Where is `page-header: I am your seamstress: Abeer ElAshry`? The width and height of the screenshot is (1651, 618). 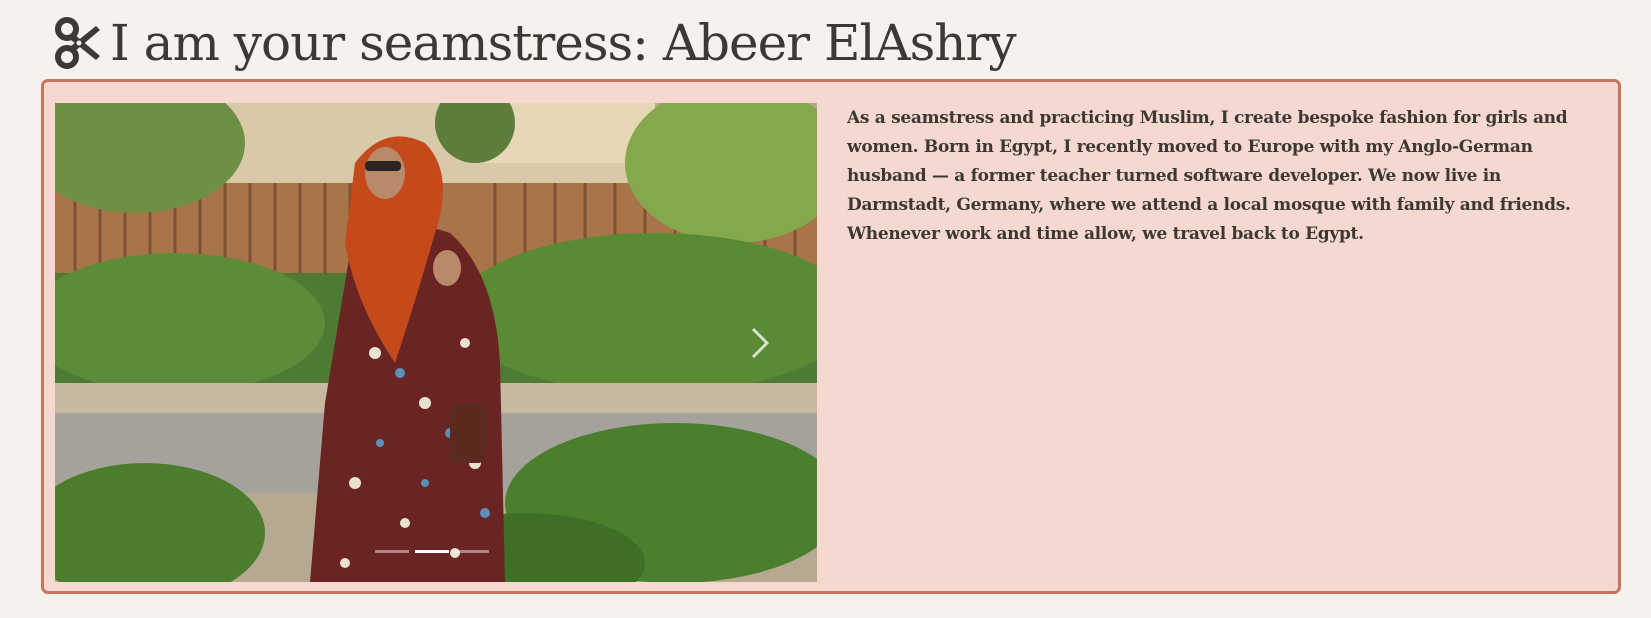
page-header: I am your seamstress: Abeer ElAshry is located at coordinates (535, 43).